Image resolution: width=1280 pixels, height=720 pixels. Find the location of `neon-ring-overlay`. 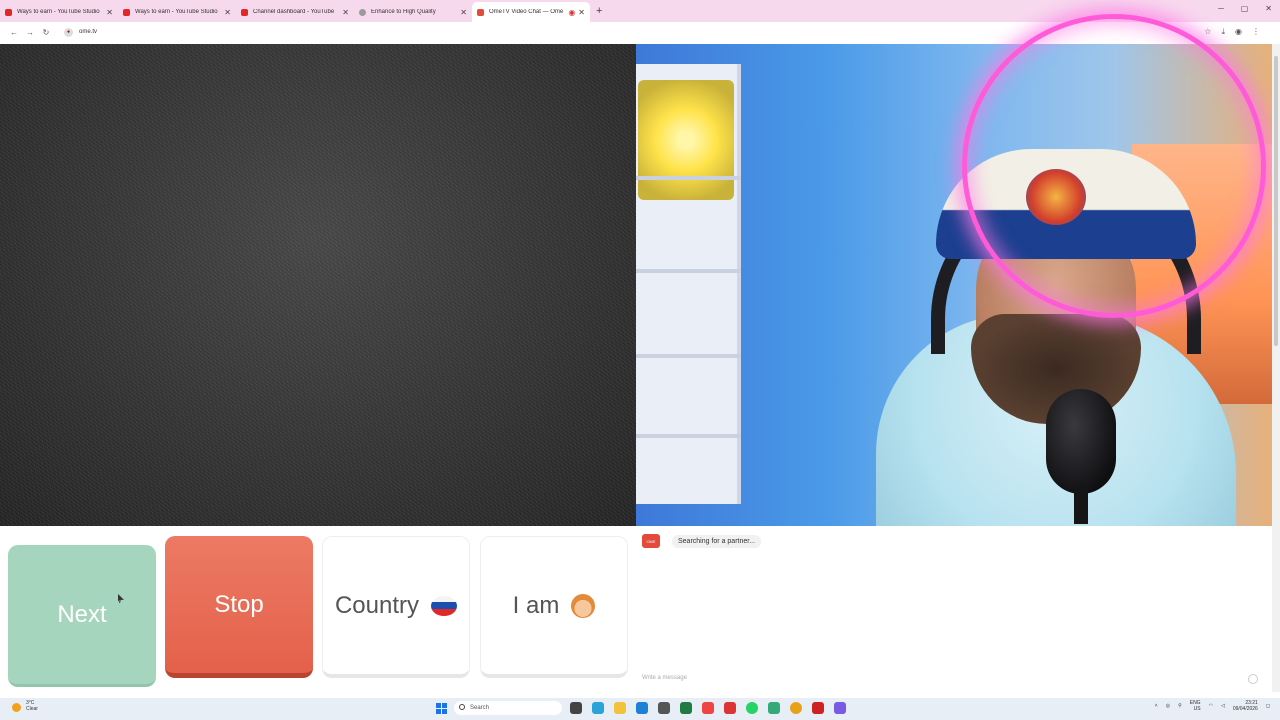

neon-ring-overlay is located at coordinates (1114, 166).